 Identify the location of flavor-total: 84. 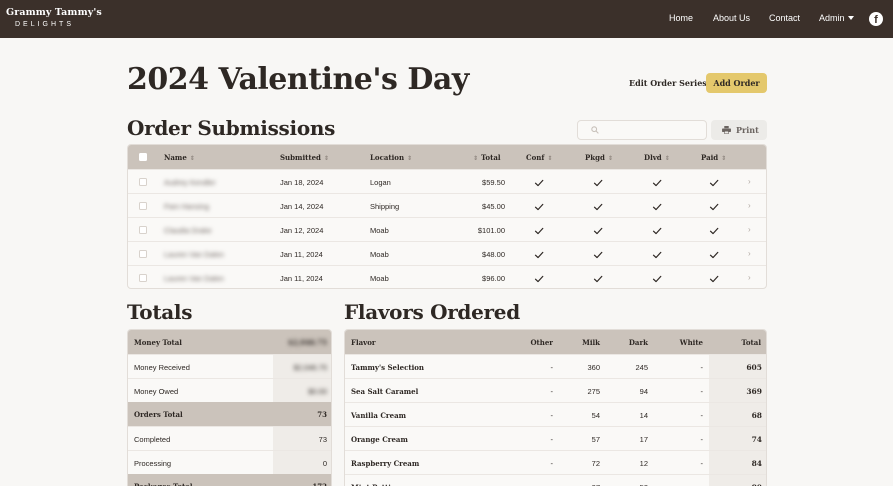
(756, 463).